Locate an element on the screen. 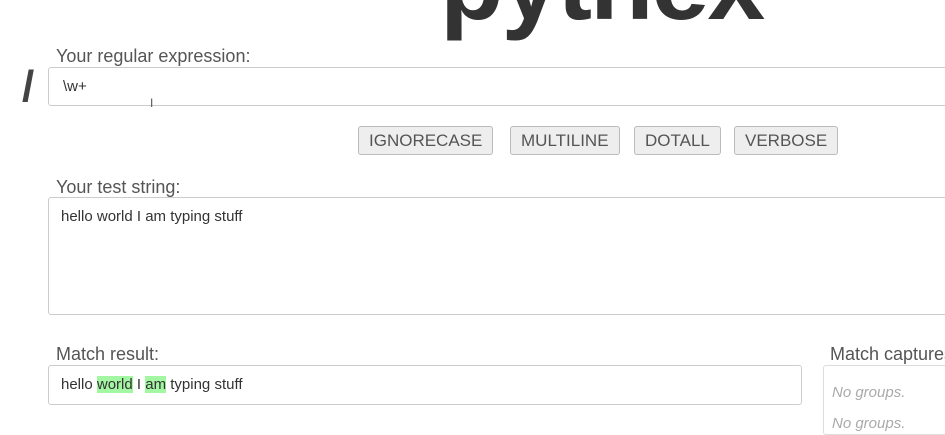 The height and width of the screenshot is (435, 945). match-highlight: world is located at coordinates (114, 384).